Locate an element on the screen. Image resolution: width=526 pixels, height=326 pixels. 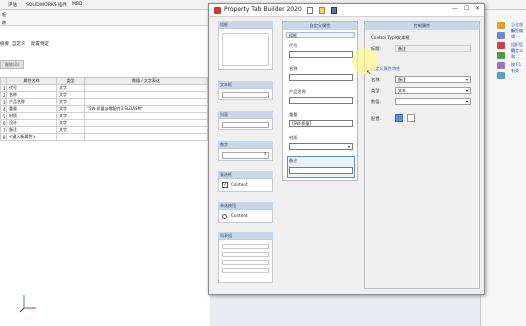
window-title: Property Tab Builder 2020 is located at coordinates (263, 9).